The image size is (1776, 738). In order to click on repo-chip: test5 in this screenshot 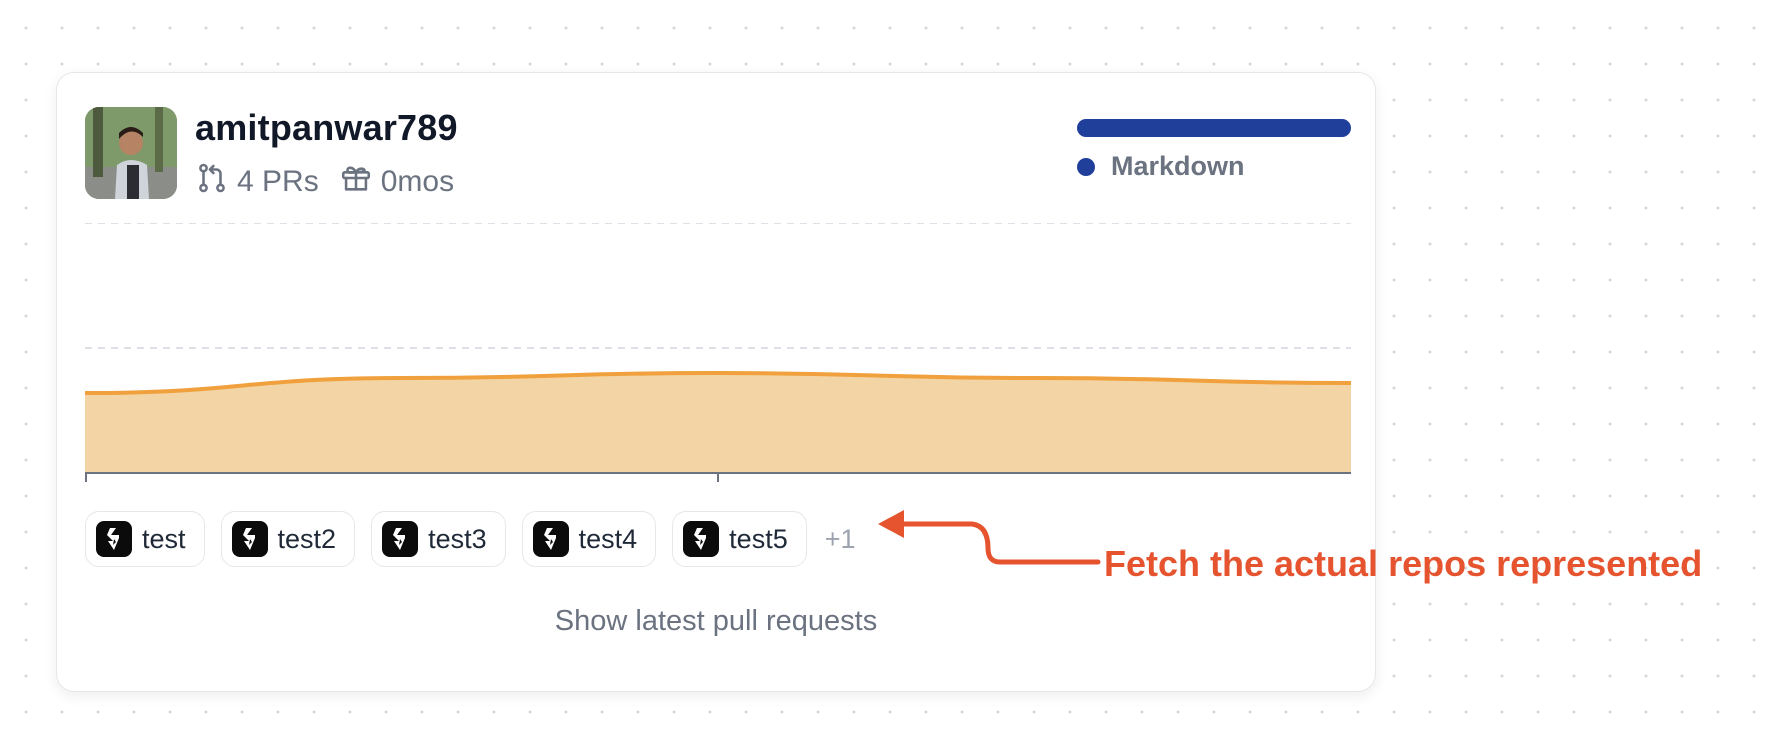, I will do `click(739, 539)`.